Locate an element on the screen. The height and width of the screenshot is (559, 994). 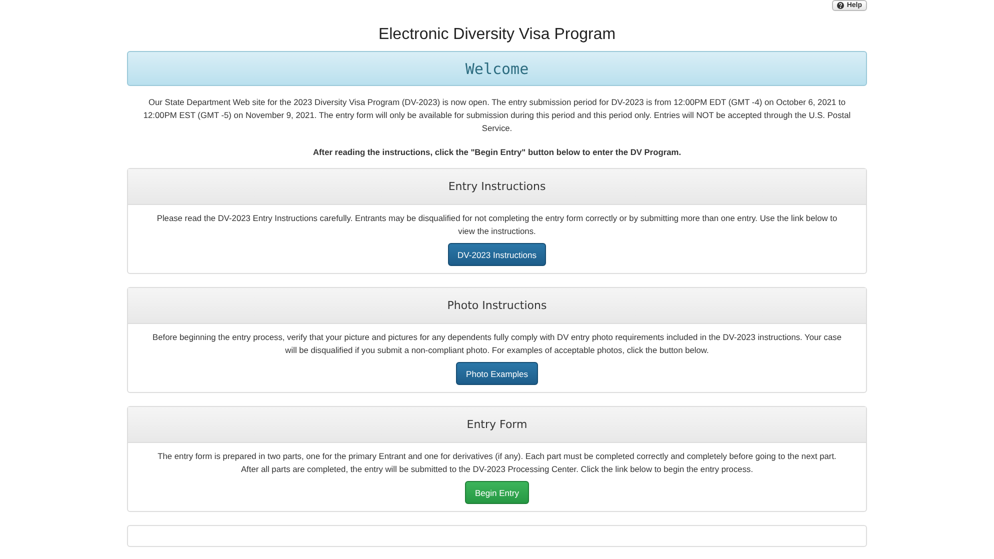
panel-heading: Entry Form is located at coordinates (497, 425).